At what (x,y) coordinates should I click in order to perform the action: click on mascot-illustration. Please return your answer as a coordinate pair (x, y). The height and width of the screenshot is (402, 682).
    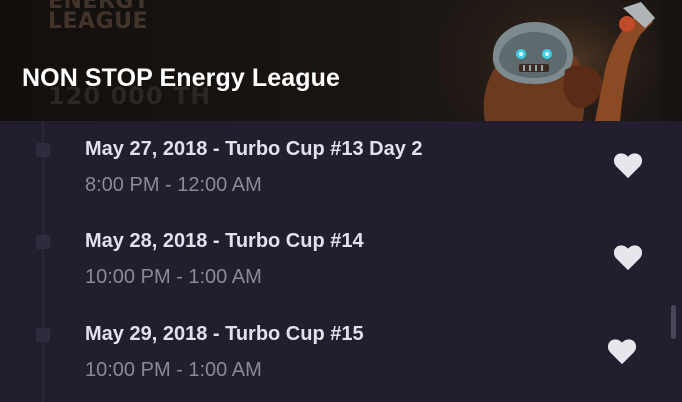
    Looking at the image, I should click on (568, 60).